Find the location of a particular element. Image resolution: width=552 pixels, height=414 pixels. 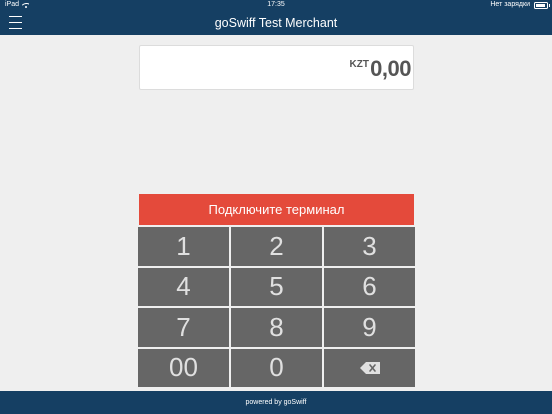

key-00: 00 is located at coordinates (183, 367).